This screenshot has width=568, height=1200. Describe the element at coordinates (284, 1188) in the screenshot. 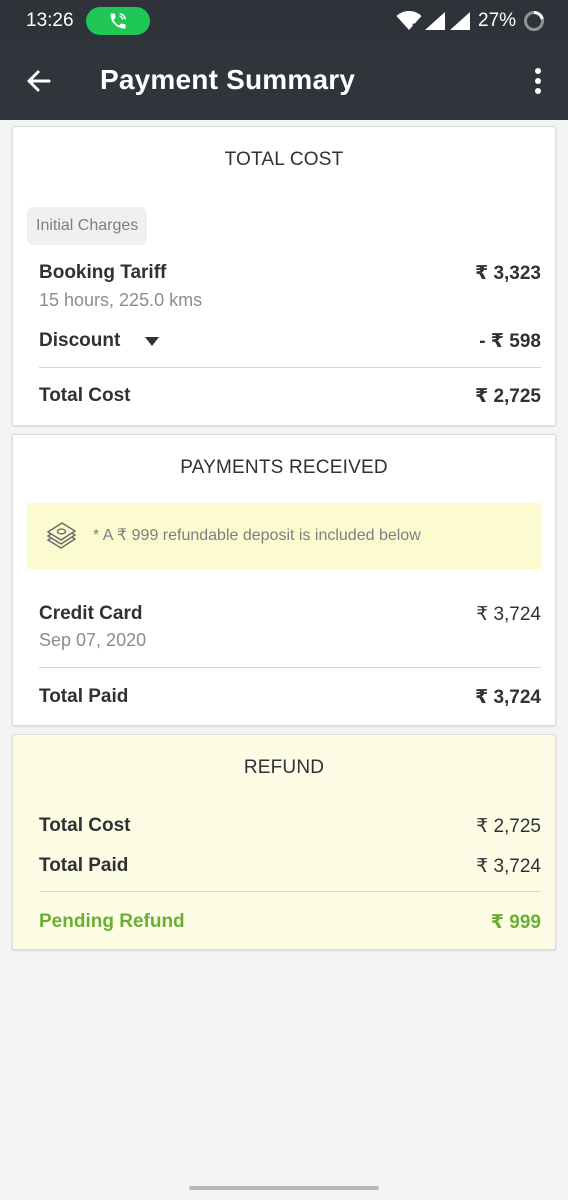

I see `gesture-home-bar` at that location.